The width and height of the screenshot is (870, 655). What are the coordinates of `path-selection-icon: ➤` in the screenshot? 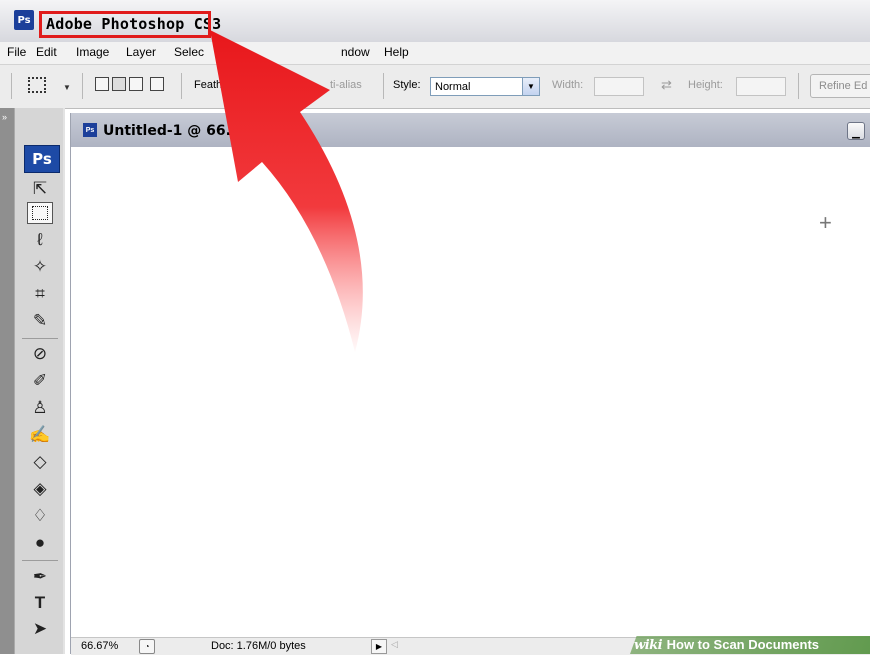 It's located at (40, 629).